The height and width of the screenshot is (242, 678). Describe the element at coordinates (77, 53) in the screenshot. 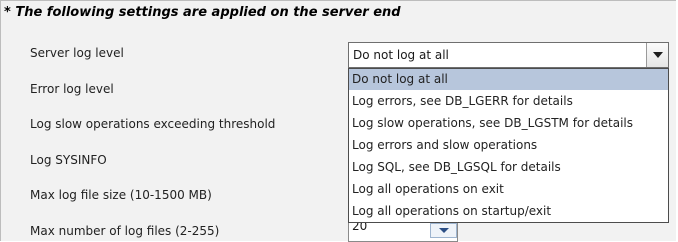

I see `server-log-level-label: Server log level` at that location.